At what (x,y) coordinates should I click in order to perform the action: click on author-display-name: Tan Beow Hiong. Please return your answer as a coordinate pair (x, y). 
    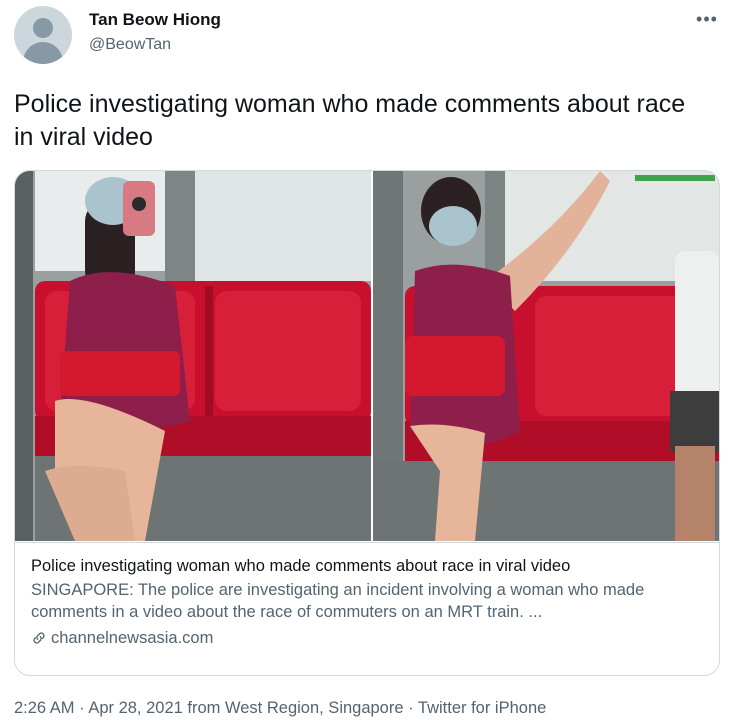
    Looking at the image, I should click on (155, 20).